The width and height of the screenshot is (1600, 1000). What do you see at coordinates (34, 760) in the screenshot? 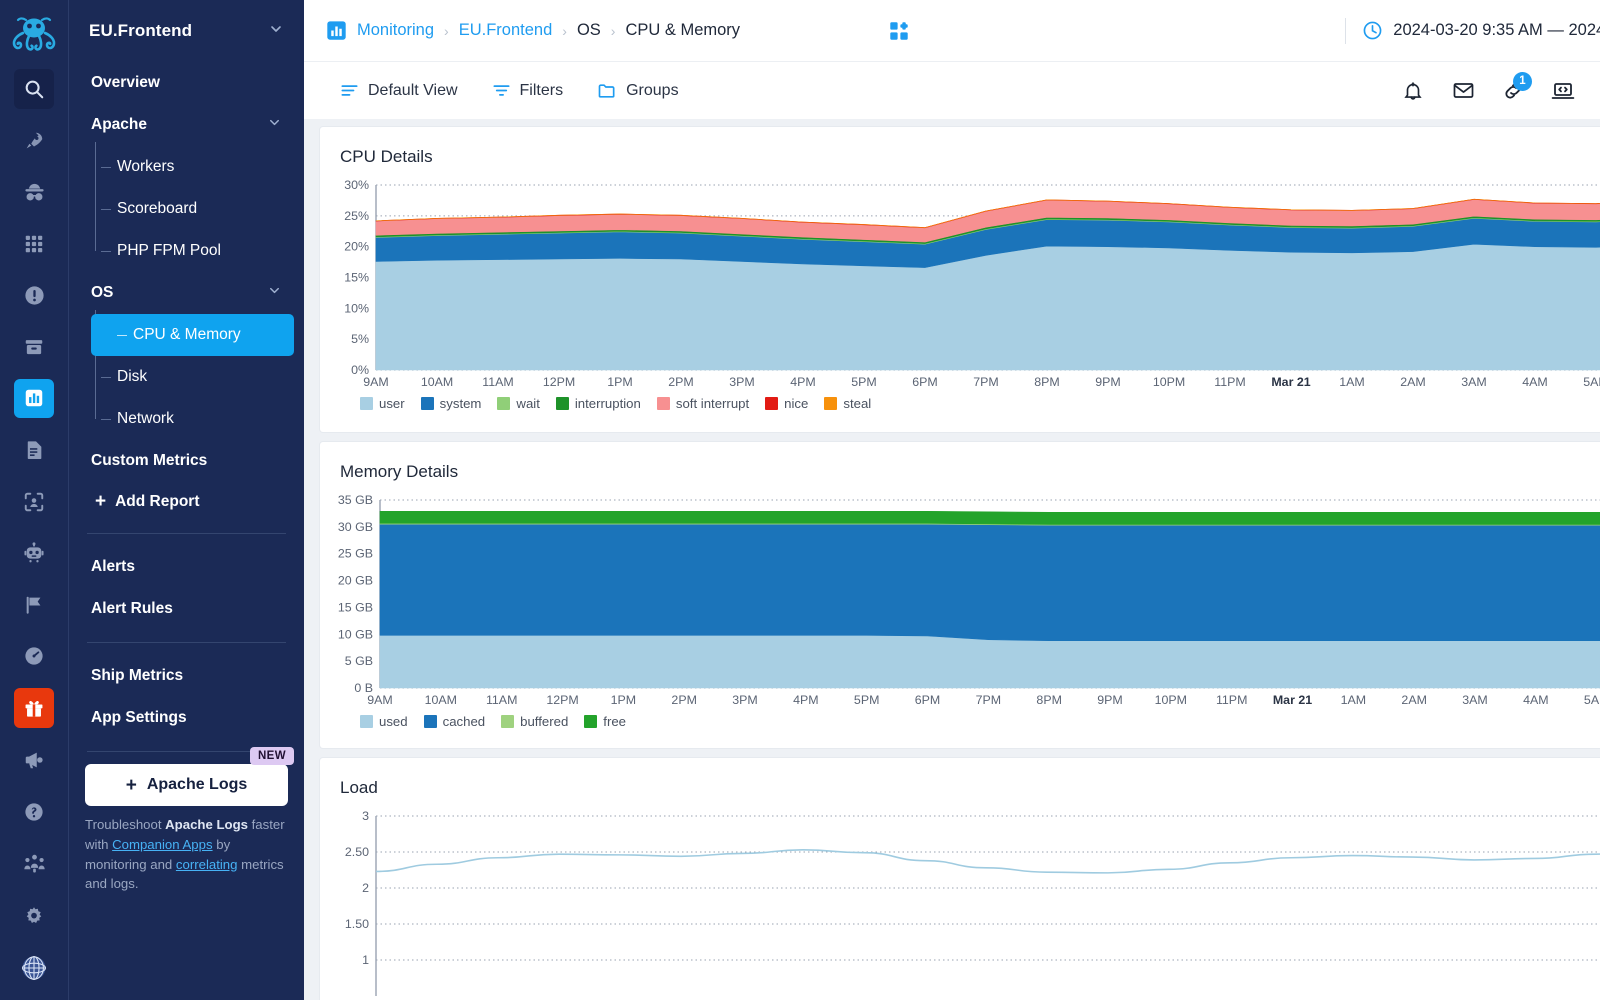
I see `megaphone-icon` at bounding box center [34, 760].